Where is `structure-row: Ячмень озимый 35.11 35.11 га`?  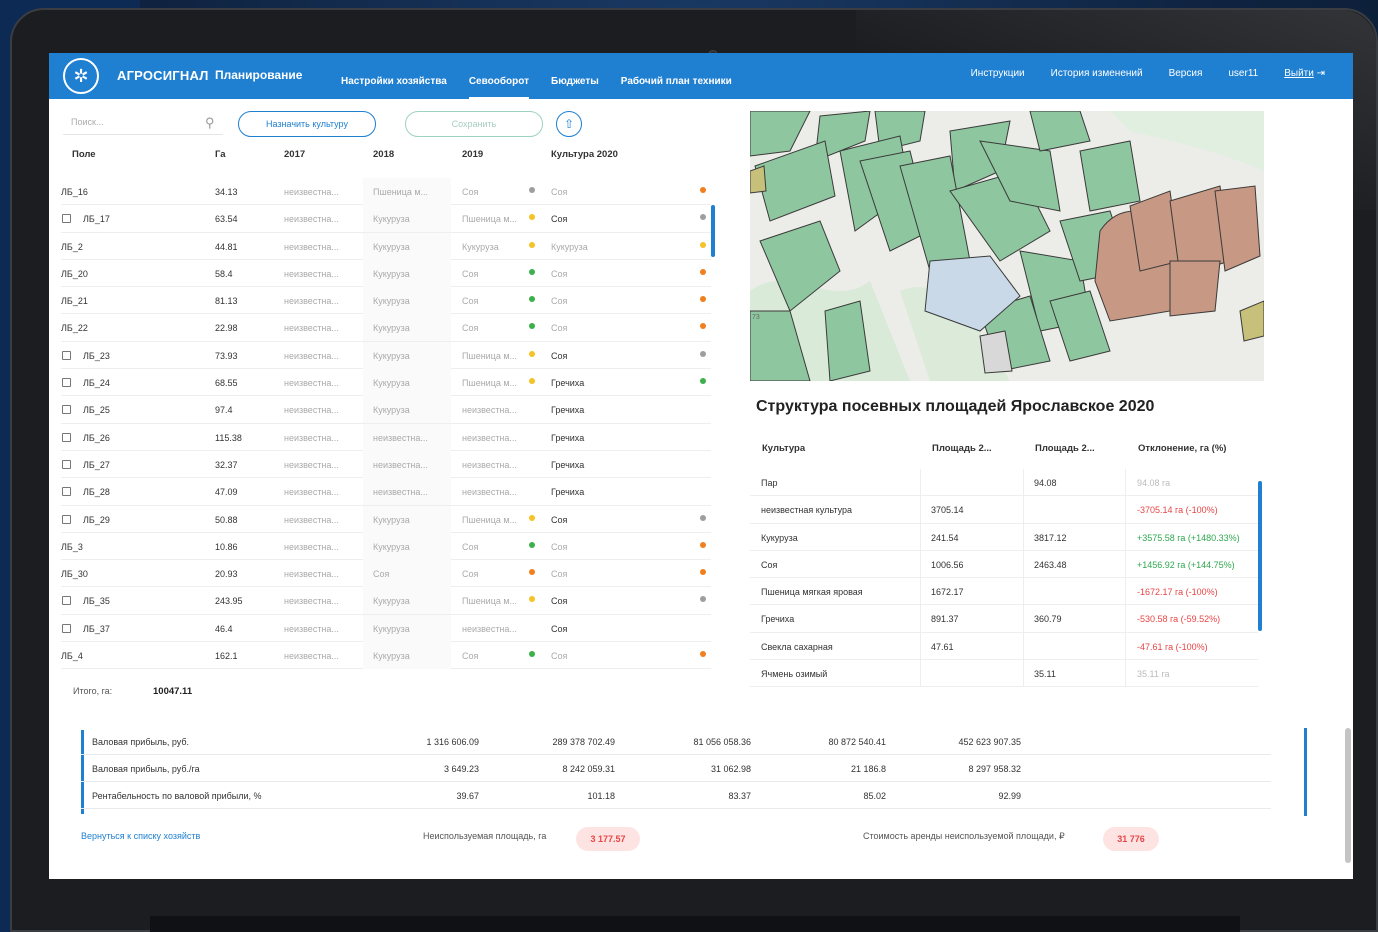
structure-row: Ячмень озимый 35.11 35.11 га is located at coordinates (1004, 674).